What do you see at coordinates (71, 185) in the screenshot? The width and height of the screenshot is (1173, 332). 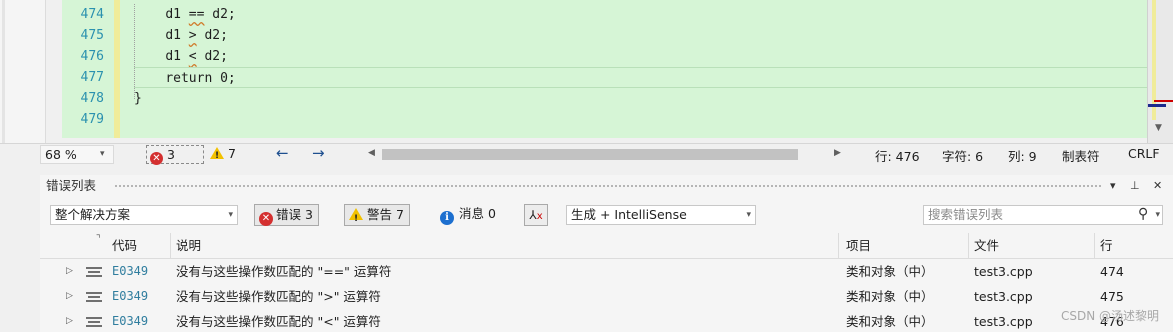 I see `panel-title: 错误列表` at bounding box center [71, 185].